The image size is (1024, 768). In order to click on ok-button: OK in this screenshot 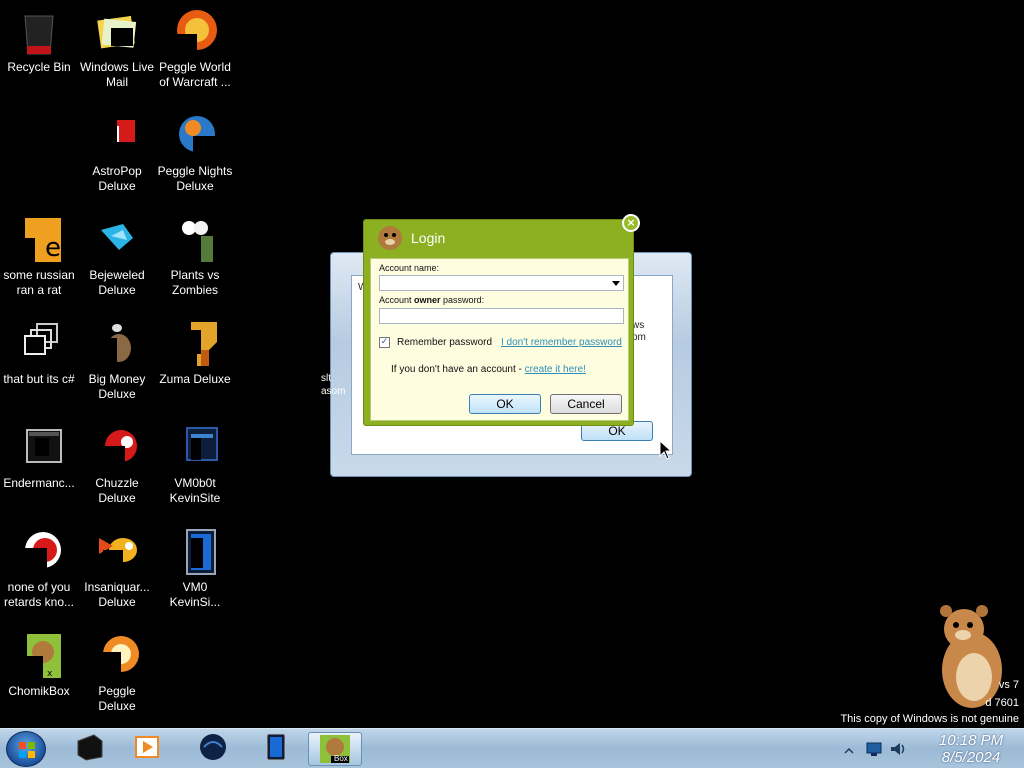, I will do `click(505, 404)`.